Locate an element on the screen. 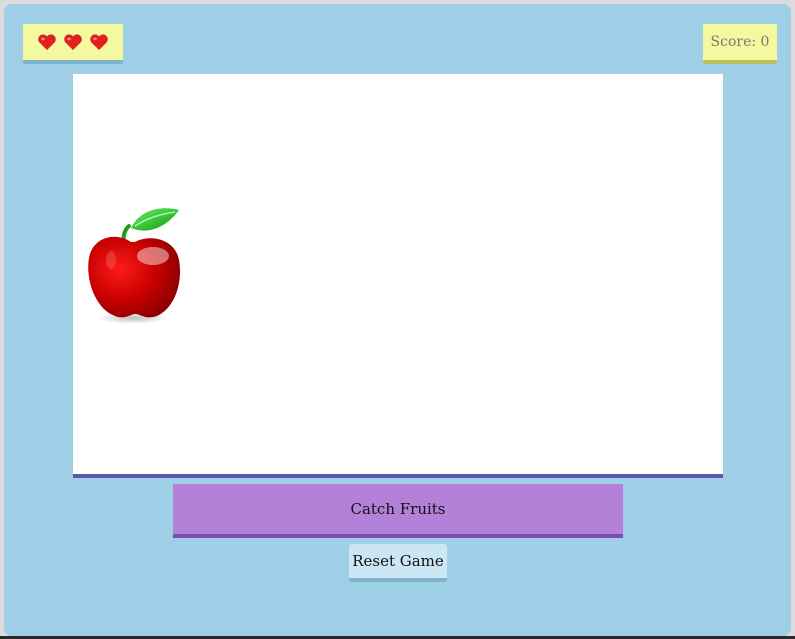 This screenshot has width=795, height=639. apple-icon is located at coordinates (135, 264).